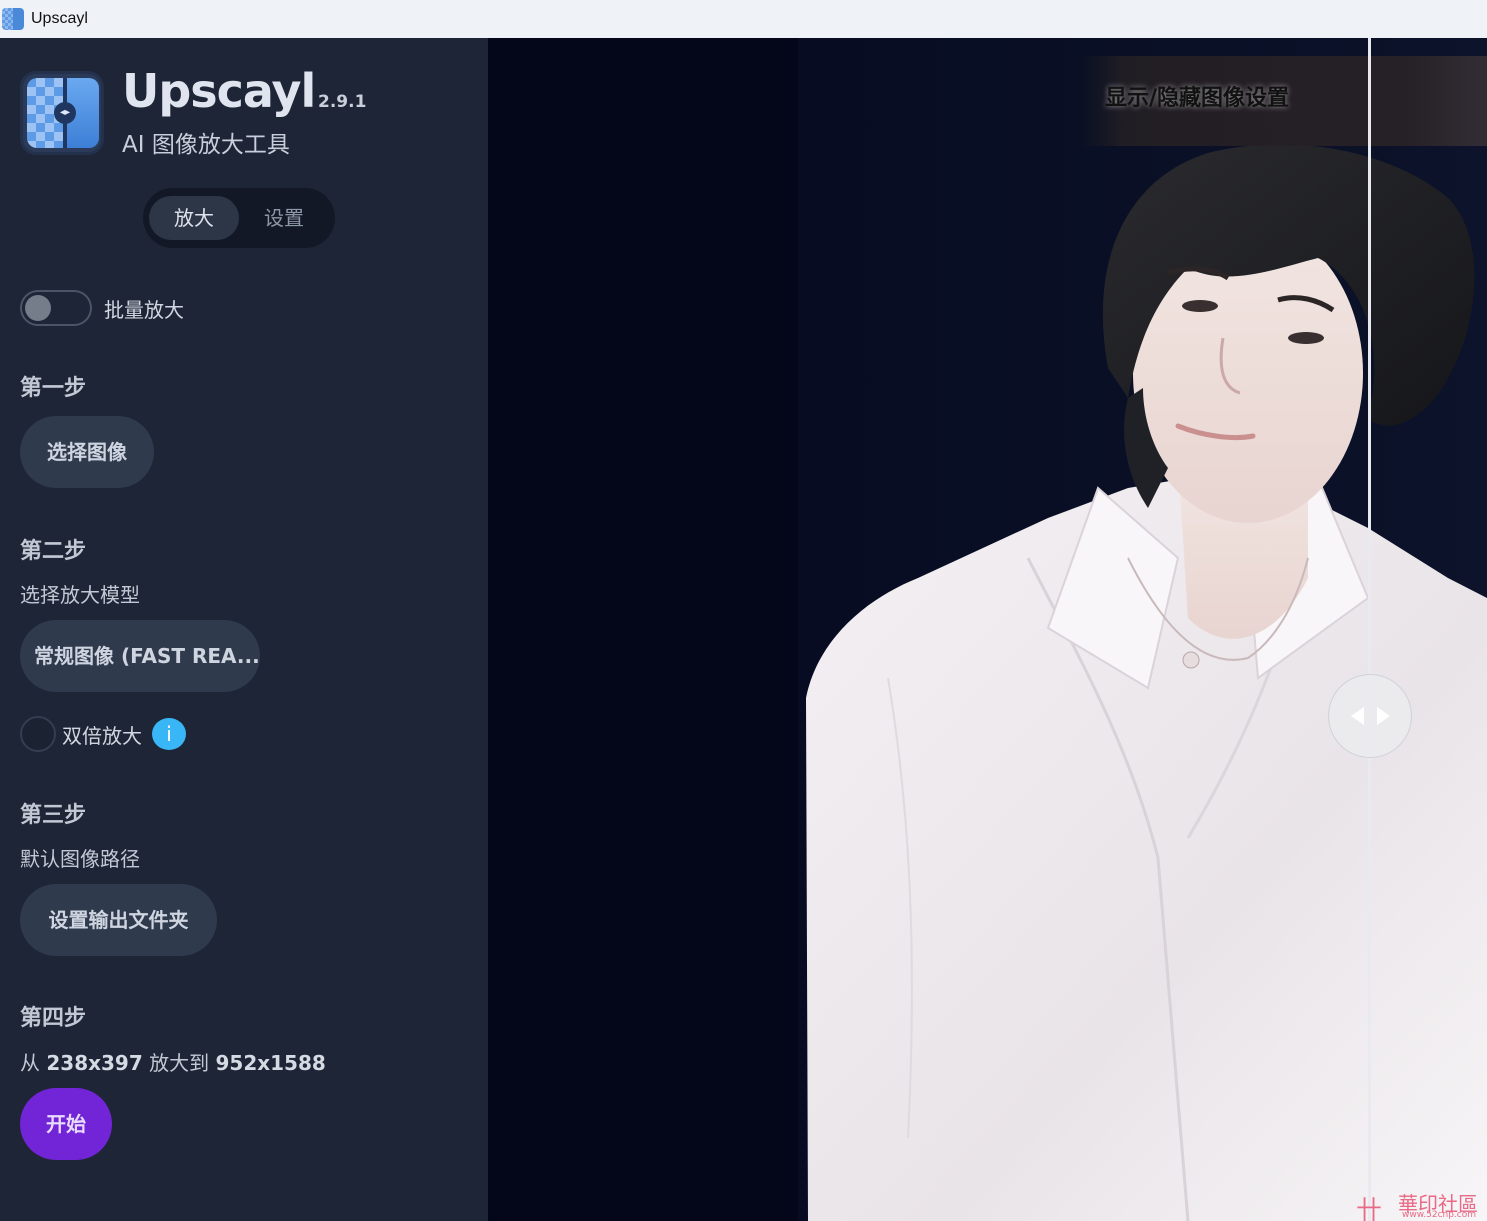 The height and width of the screenshot is (1221, 1487). What do you see at coordinates (1369, 629) in the screenshot?
I see `compare-divider` at bounding box center [1369, 629].